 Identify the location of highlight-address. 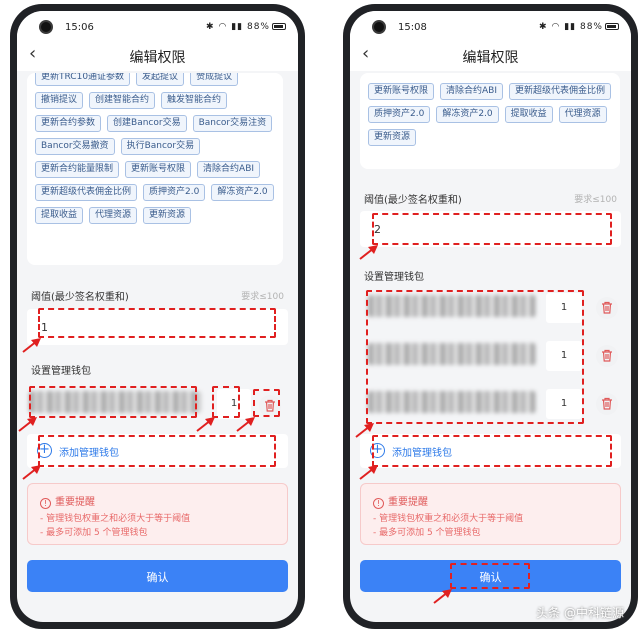
(113, 402).